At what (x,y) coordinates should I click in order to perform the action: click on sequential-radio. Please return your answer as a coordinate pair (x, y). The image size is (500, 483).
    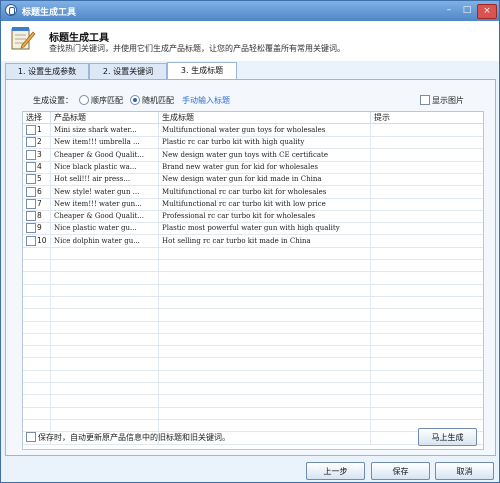
    Looking at the image, I should click on (84, 100).